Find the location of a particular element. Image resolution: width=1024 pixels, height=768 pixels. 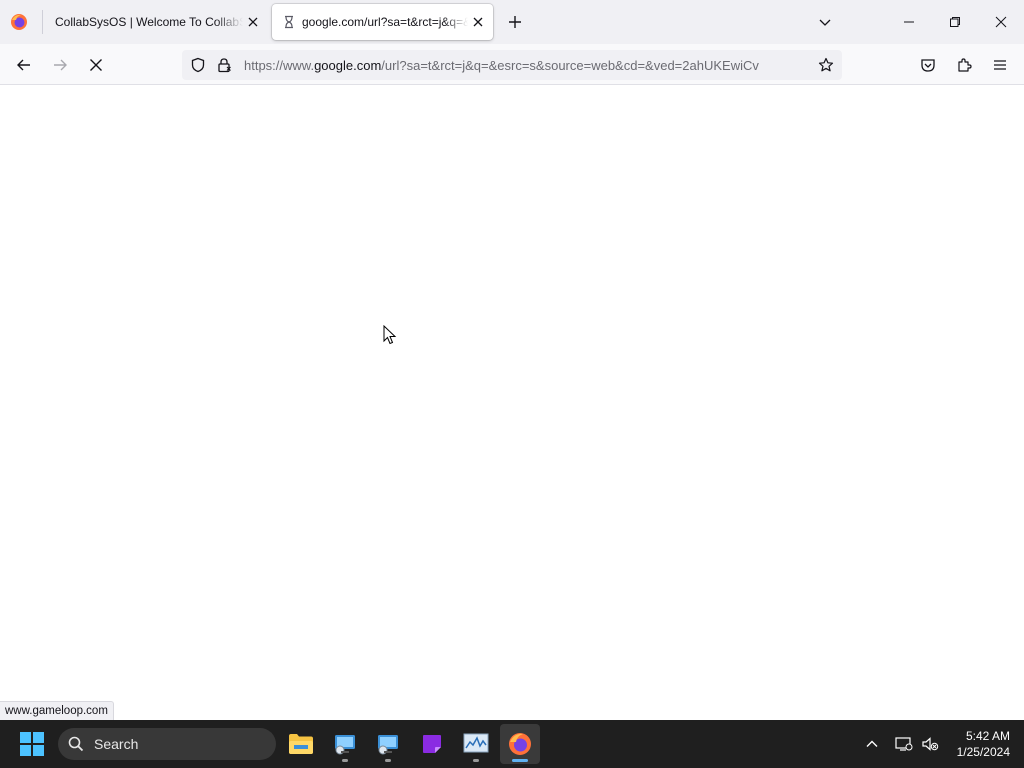

restore-icon is located at coordinates (955, 22).